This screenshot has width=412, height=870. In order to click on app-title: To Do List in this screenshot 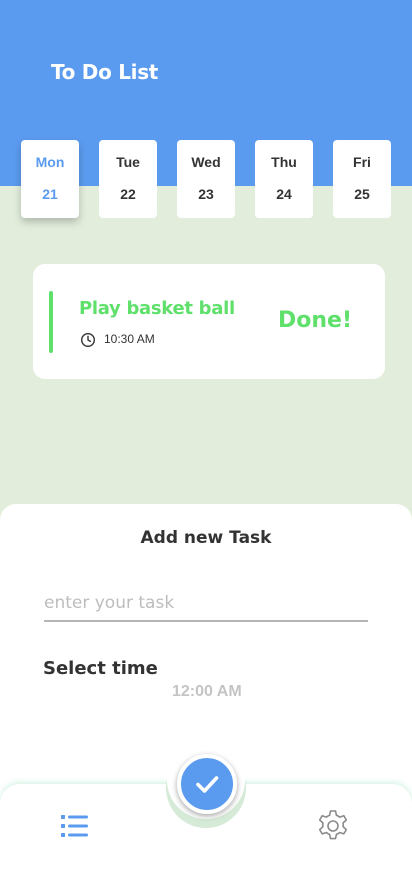, I will do `click(105, 72)`.